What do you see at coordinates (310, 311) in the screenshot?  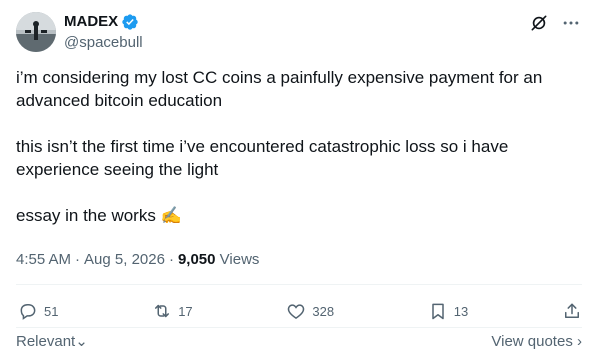 I see `like-button: 328` at bounding box center [310, 311].